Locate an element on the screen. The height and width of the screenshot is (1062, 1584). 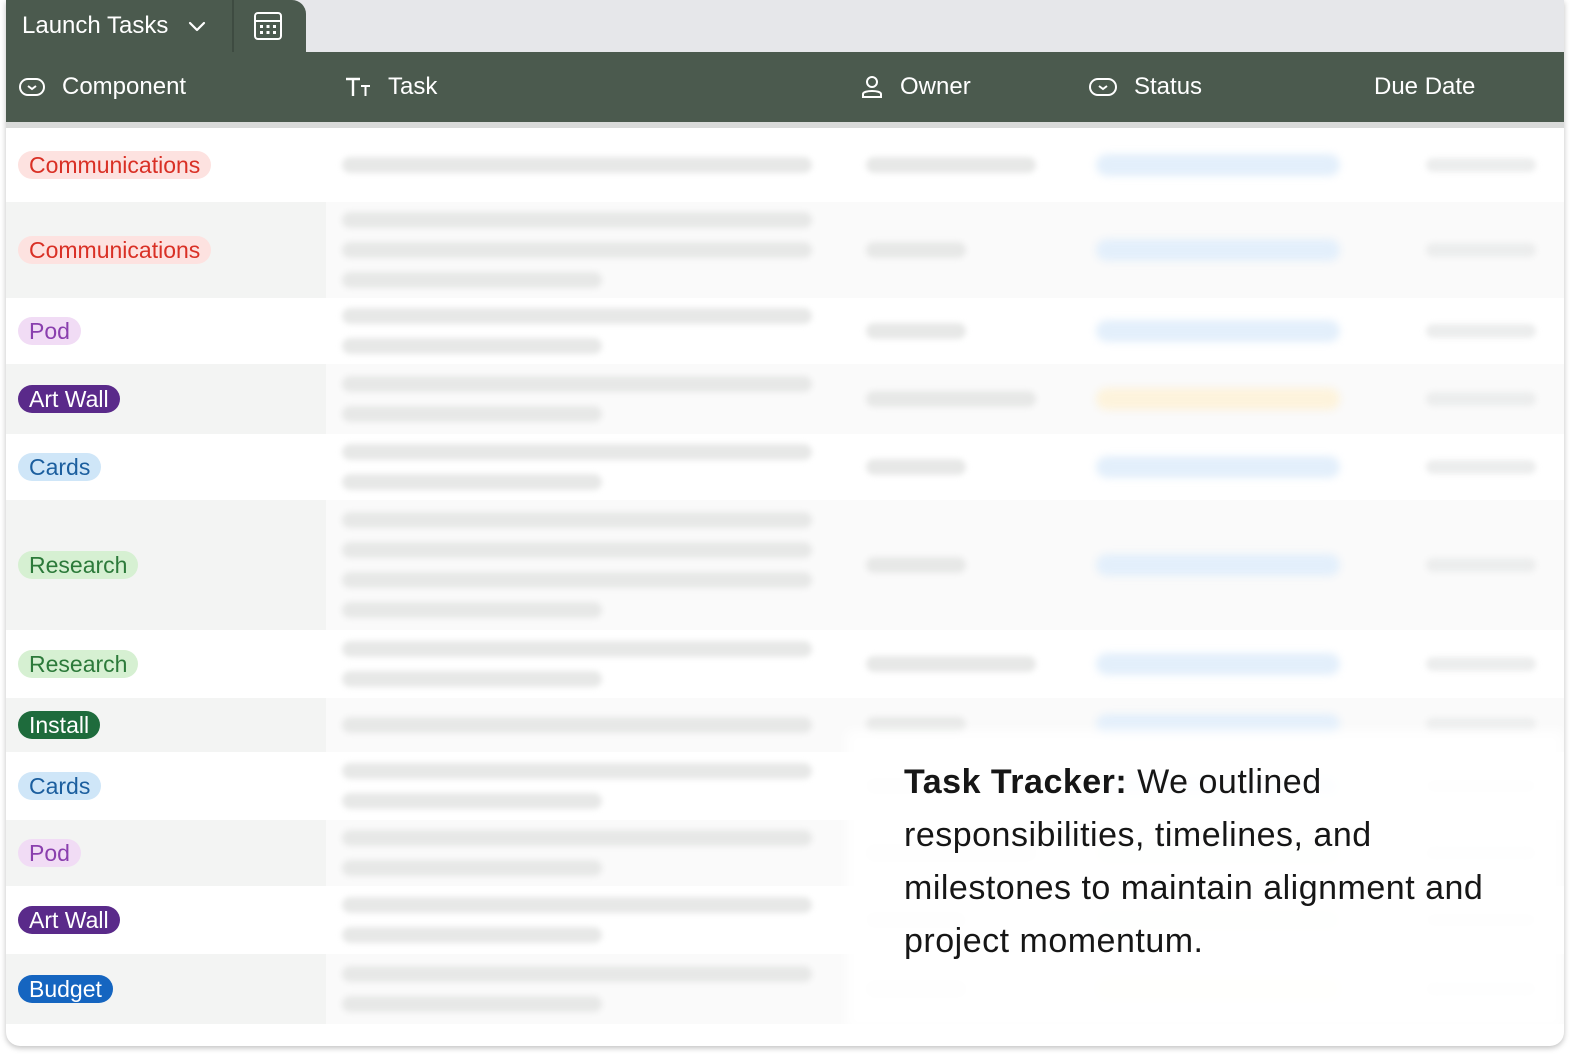
table-header: Component Task Owner Status Due Date is located at coordinates (785, 87).